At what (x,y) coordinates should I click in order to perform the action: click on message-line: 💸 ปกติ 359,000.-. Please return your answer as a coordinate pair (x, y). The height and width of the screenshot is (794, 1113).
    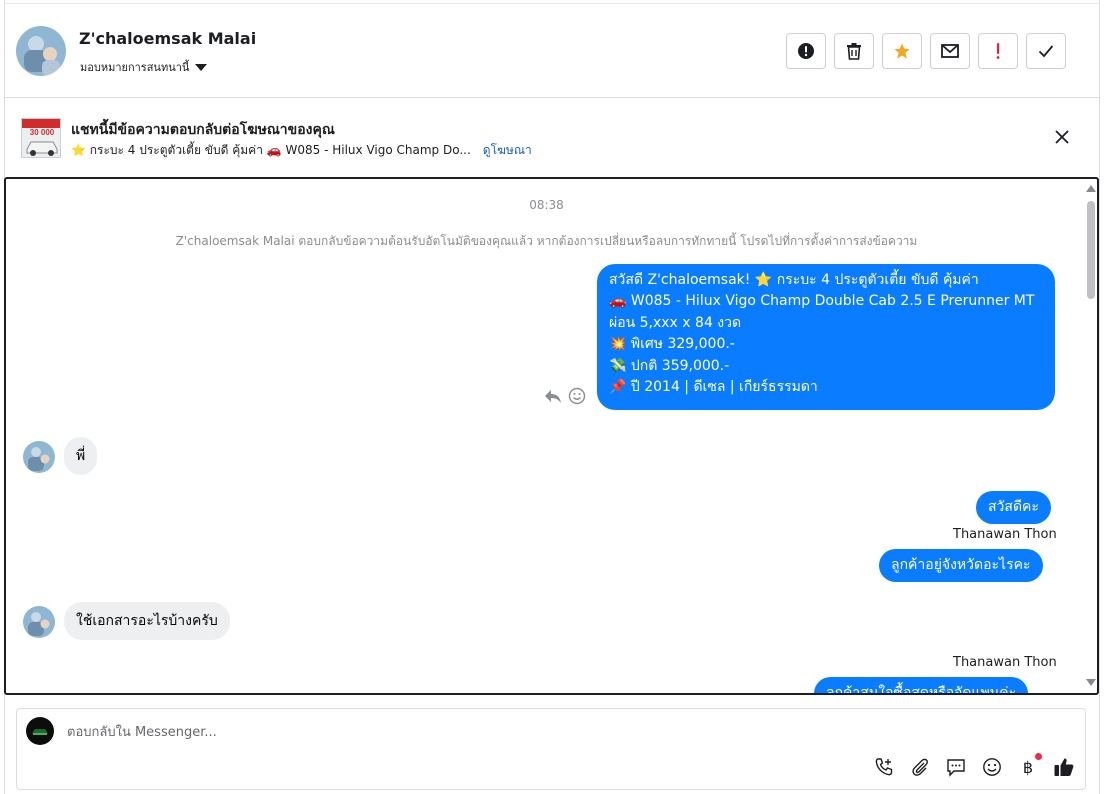
    Looking at the image, I should click on (669, 365).